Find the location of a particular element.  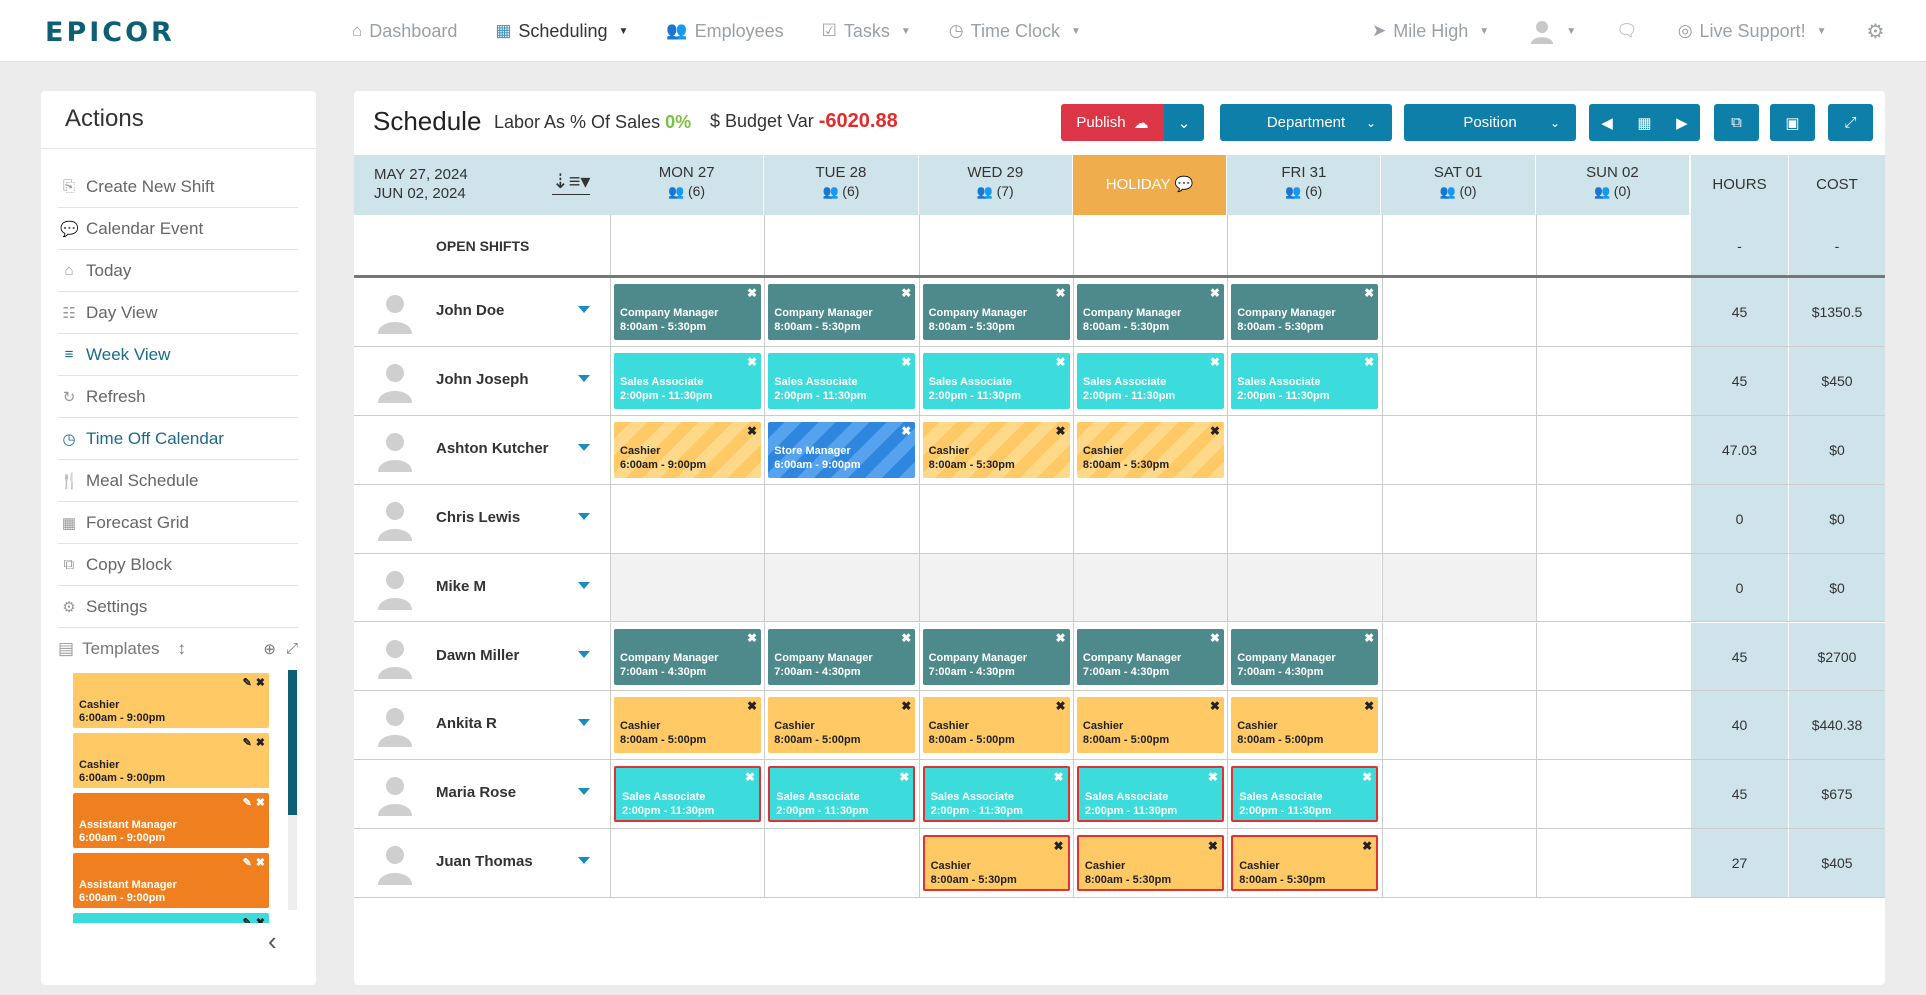

shift-block: ✖ Company Manager 8:00am - 5:30pm is located at coordinates (996, 312).